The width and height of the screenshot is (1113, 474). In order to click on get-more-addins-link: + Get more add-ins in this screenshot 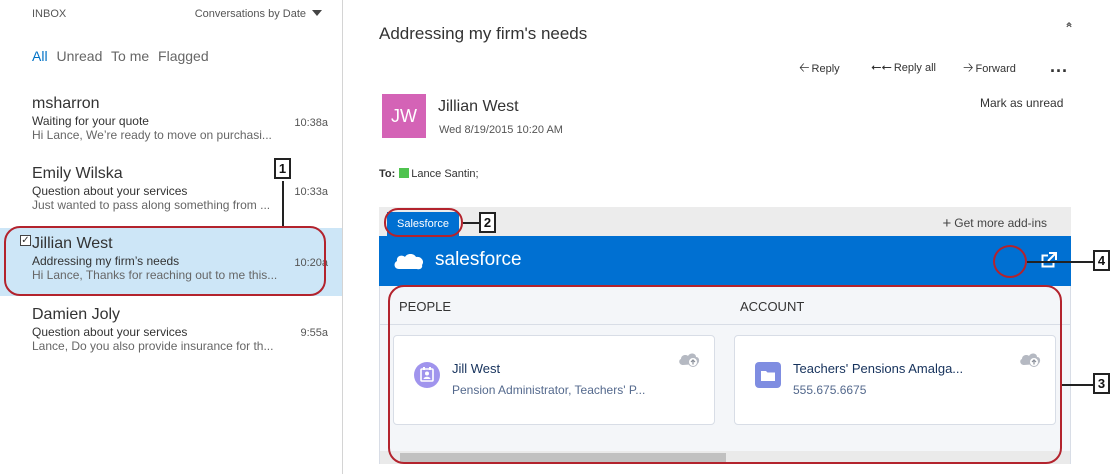, I will do `click(995, 223)`.